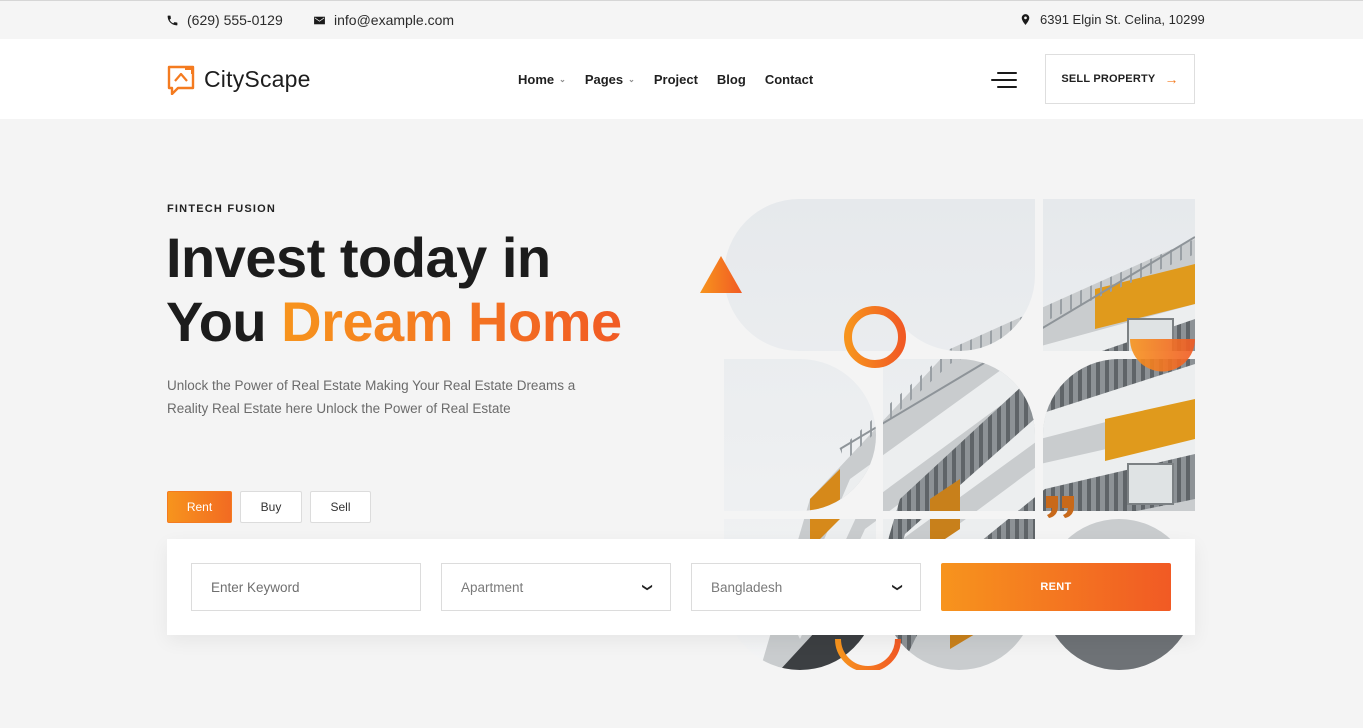 Image resolution: width=1363 pixels, height=728 pixels. I want to click on address-text: 6391 Elgin St. Celina, 10299, so click(1122, 19).